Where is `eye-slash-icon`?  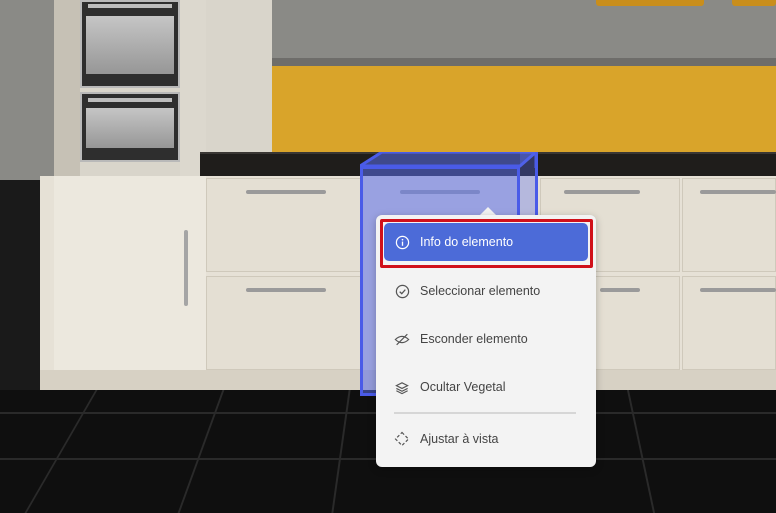 eye-slash-icon is located at coordinates (402, 339).